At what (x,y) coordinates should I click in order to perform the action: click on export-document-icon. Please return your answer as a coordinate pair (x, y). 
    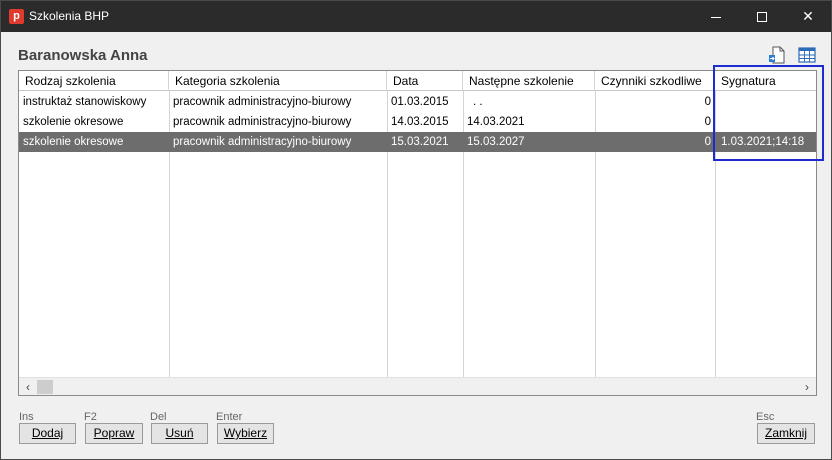
    Looking at the image, I should click on (777, 55).